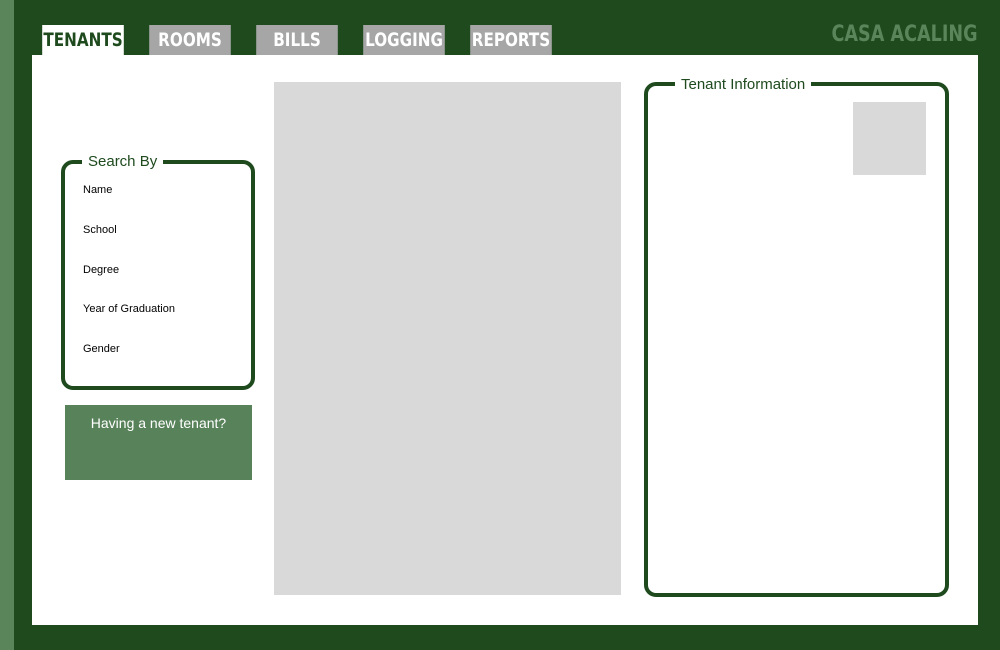 The image size is (1000, 650). What do you see at coordinates (123, 162) in the screenshot?
I see `search-by-legend: Search By` at bounding box center [123, 162].